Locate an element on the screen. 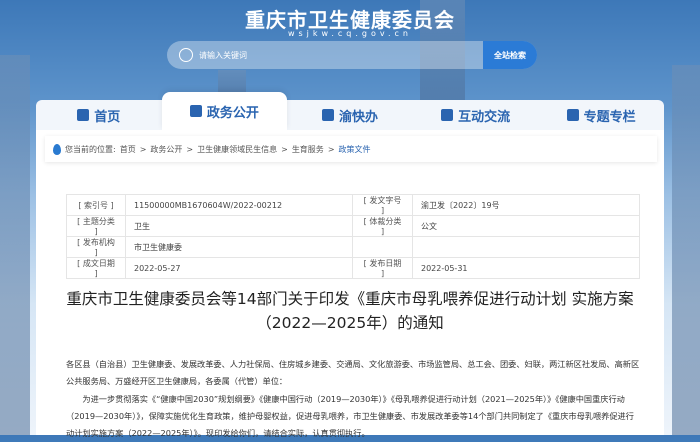 The width and height of the screenshot is (700, 442). breadcrumb-fertility-services: 生育服务 is located at coordinates (308, 149).